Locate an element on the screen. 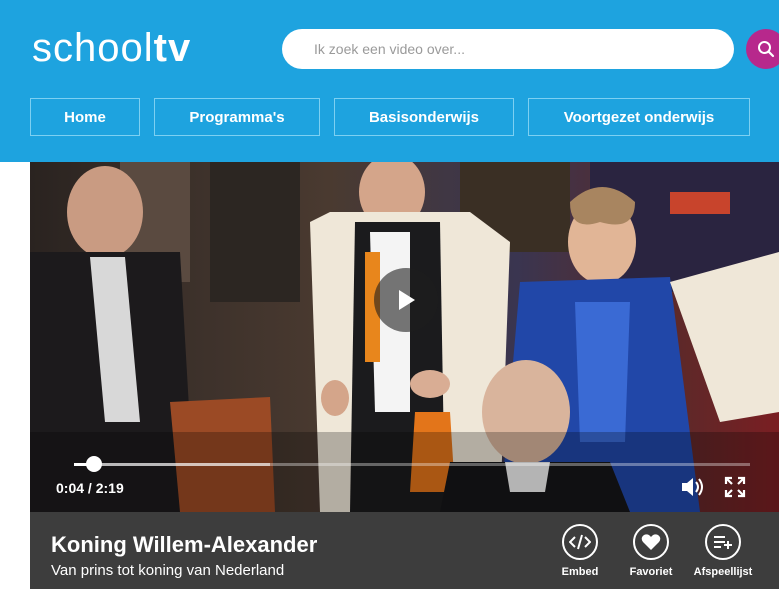 Image resolution: width=779 pixels, height=589 pixels. embed-icon is located at coordinates (580, 542).